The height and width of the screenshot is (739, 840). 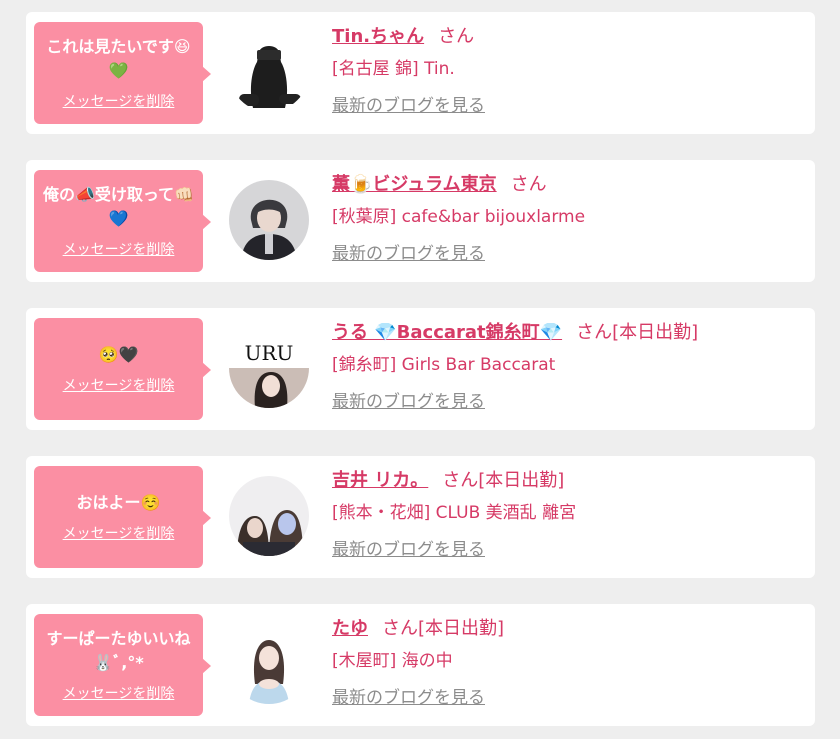 I want to click on sender-name-link: Tin.ちゃん, so click(x=378, y=36).